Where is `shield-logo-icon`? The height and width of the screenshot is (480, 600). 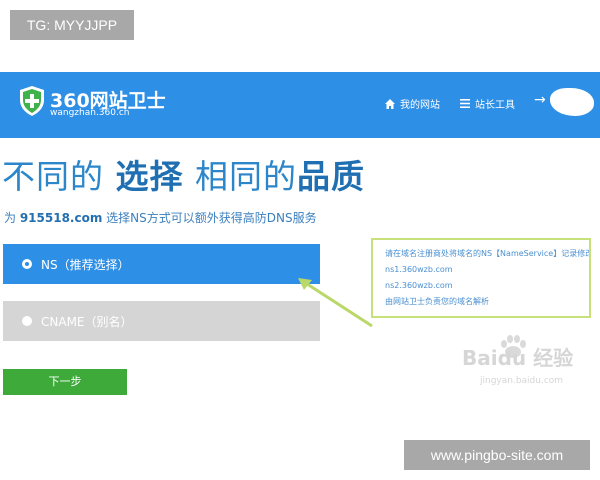 shield-logo-icon is located at coordinates (32, 101).